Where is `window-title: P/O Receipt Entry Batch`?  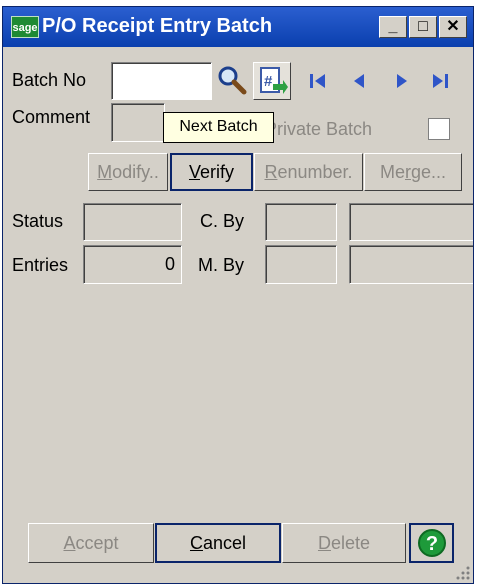
window-title: P/O Receipt Entry Batch is located at coordinates (157, 26).